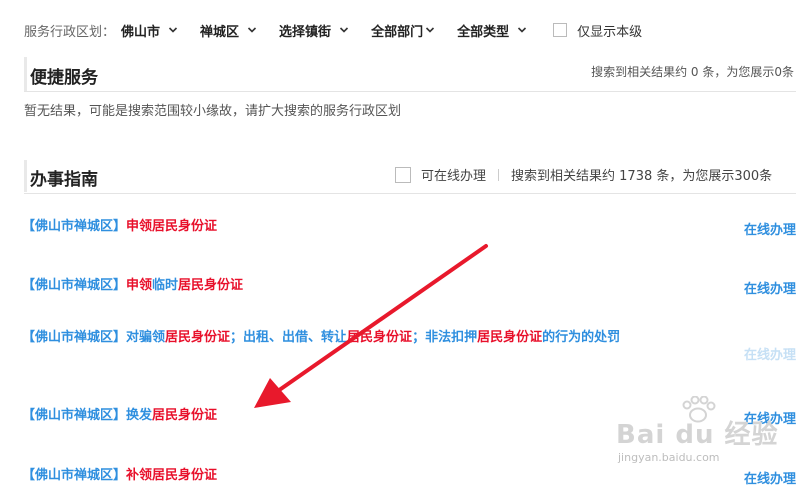  I want to click on paw-icon, so click(699, 409).